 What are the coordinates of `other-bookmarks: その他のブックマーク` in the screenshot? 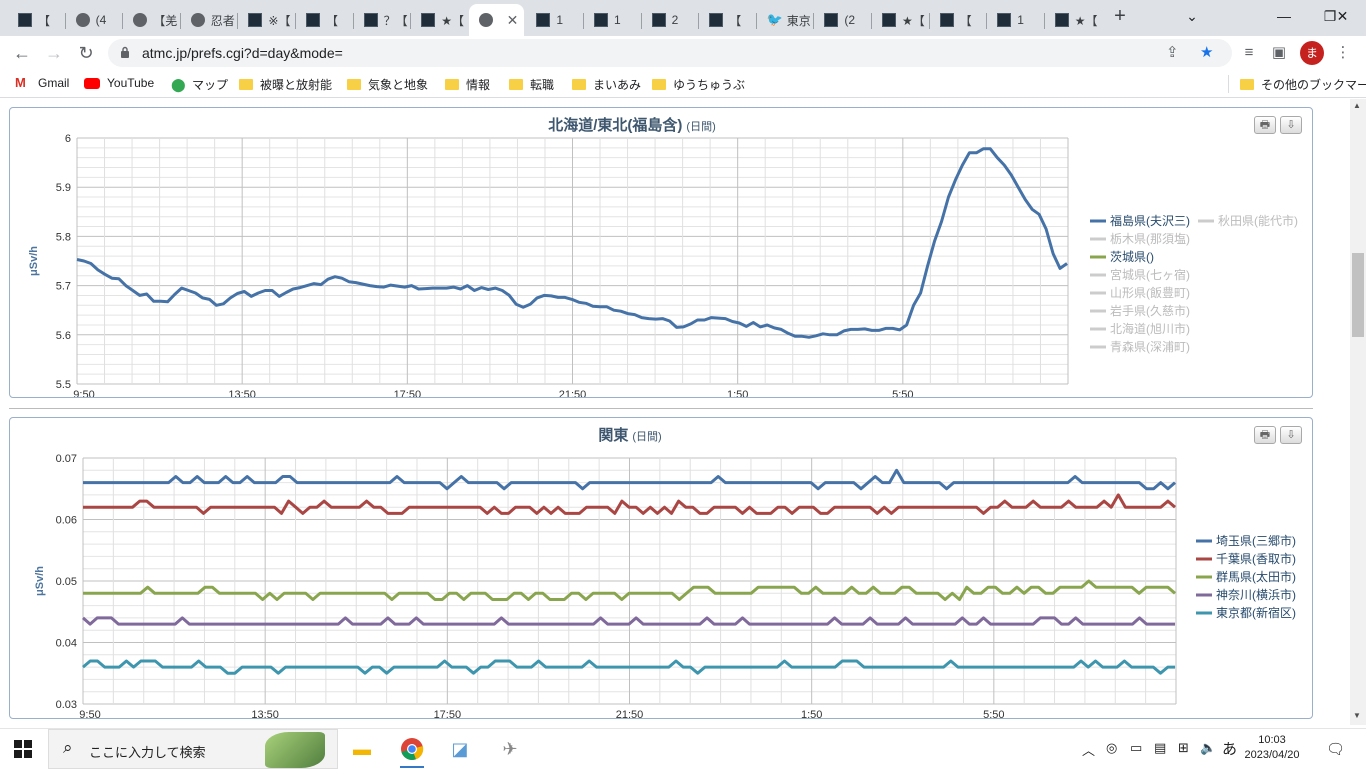 It's located at (1303, 84).